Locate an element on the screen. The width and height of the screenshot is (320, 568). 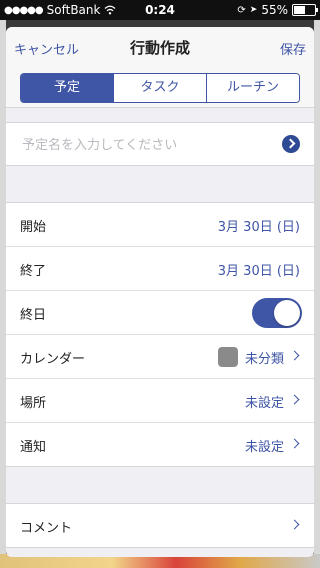
page-title: 行動作成 is located at coordinates (159, 48).